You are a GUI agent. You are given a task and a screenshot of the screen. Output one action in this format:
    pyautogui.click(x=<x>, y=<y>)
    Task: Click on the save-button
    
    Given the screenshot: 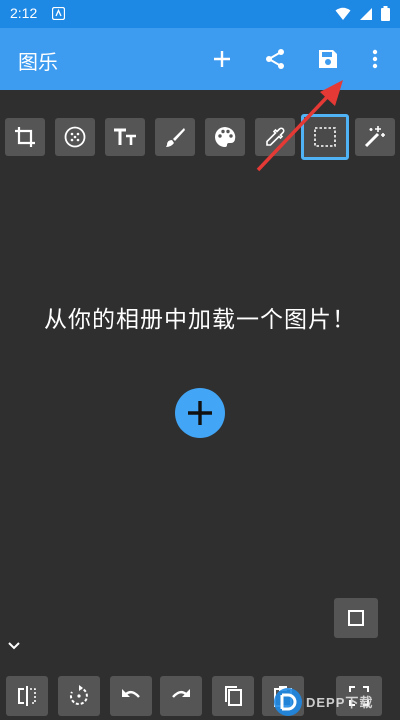 What is the action you would take?
    pyautogui.click(x=328, y=59)
    